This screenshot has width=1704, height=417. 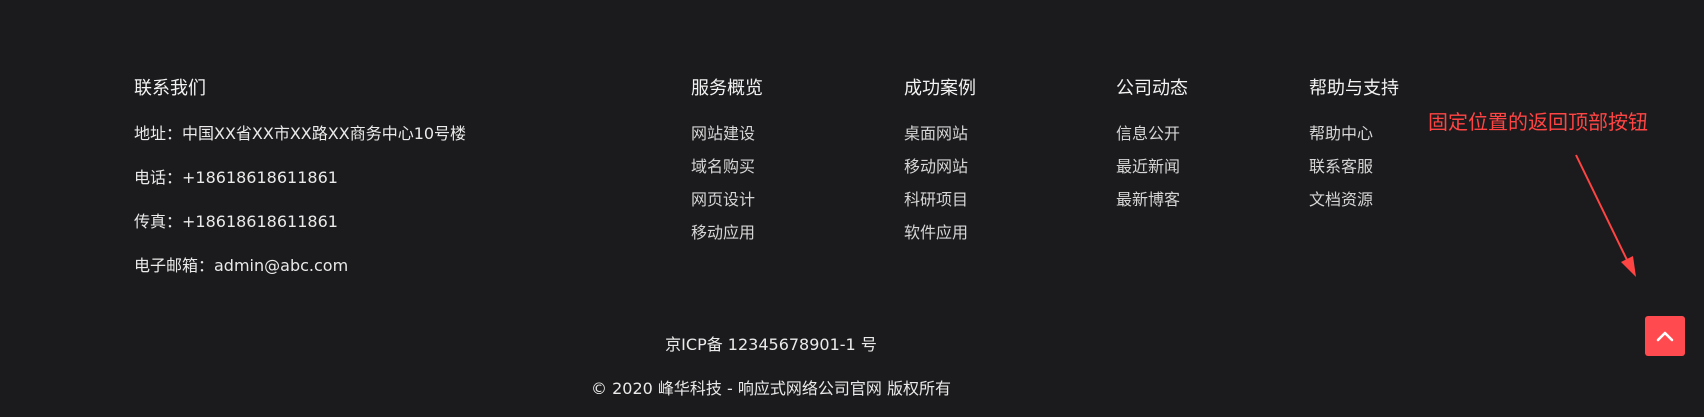 I want to click on annotation-label: 固定位置的返回顶部按钮, so click(x=1538, y=122).